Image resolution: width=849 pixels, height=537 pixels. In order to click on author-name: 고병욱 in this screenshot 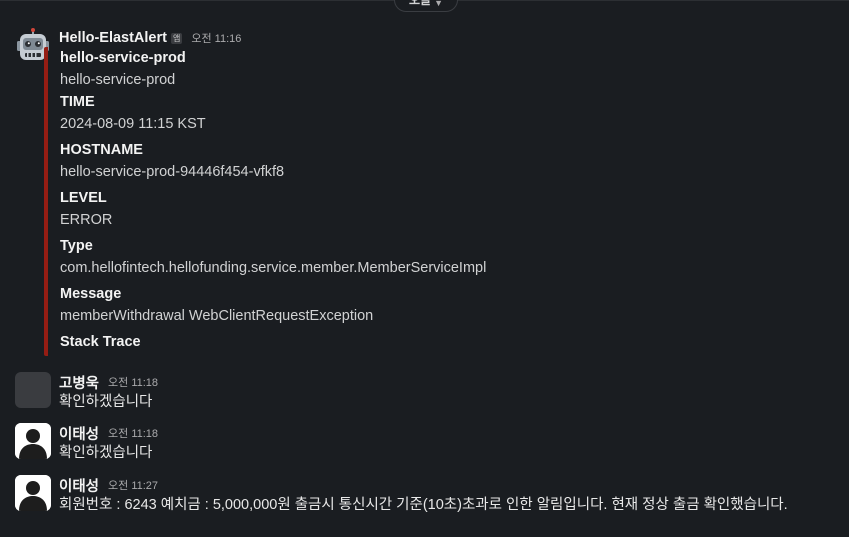, I will do `click(79, 382)`.